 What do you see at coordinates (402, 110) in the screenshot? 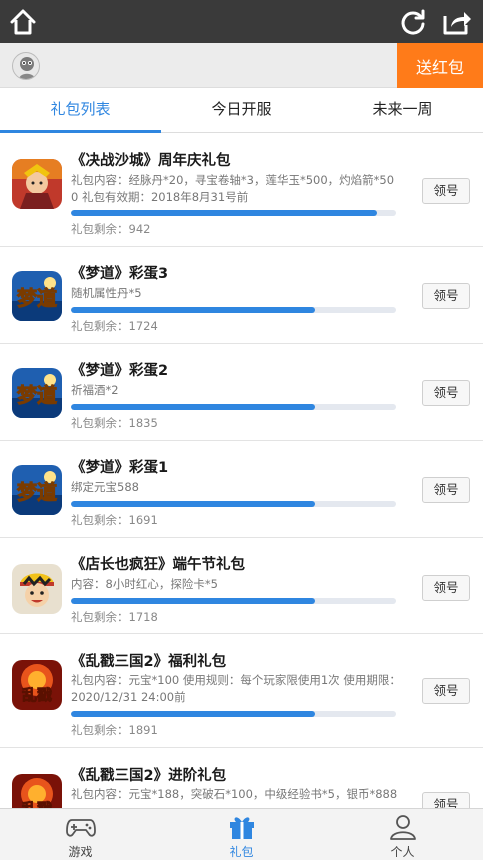
I see `tab-next-week: 未来一周` at bounding box center [402, 110].